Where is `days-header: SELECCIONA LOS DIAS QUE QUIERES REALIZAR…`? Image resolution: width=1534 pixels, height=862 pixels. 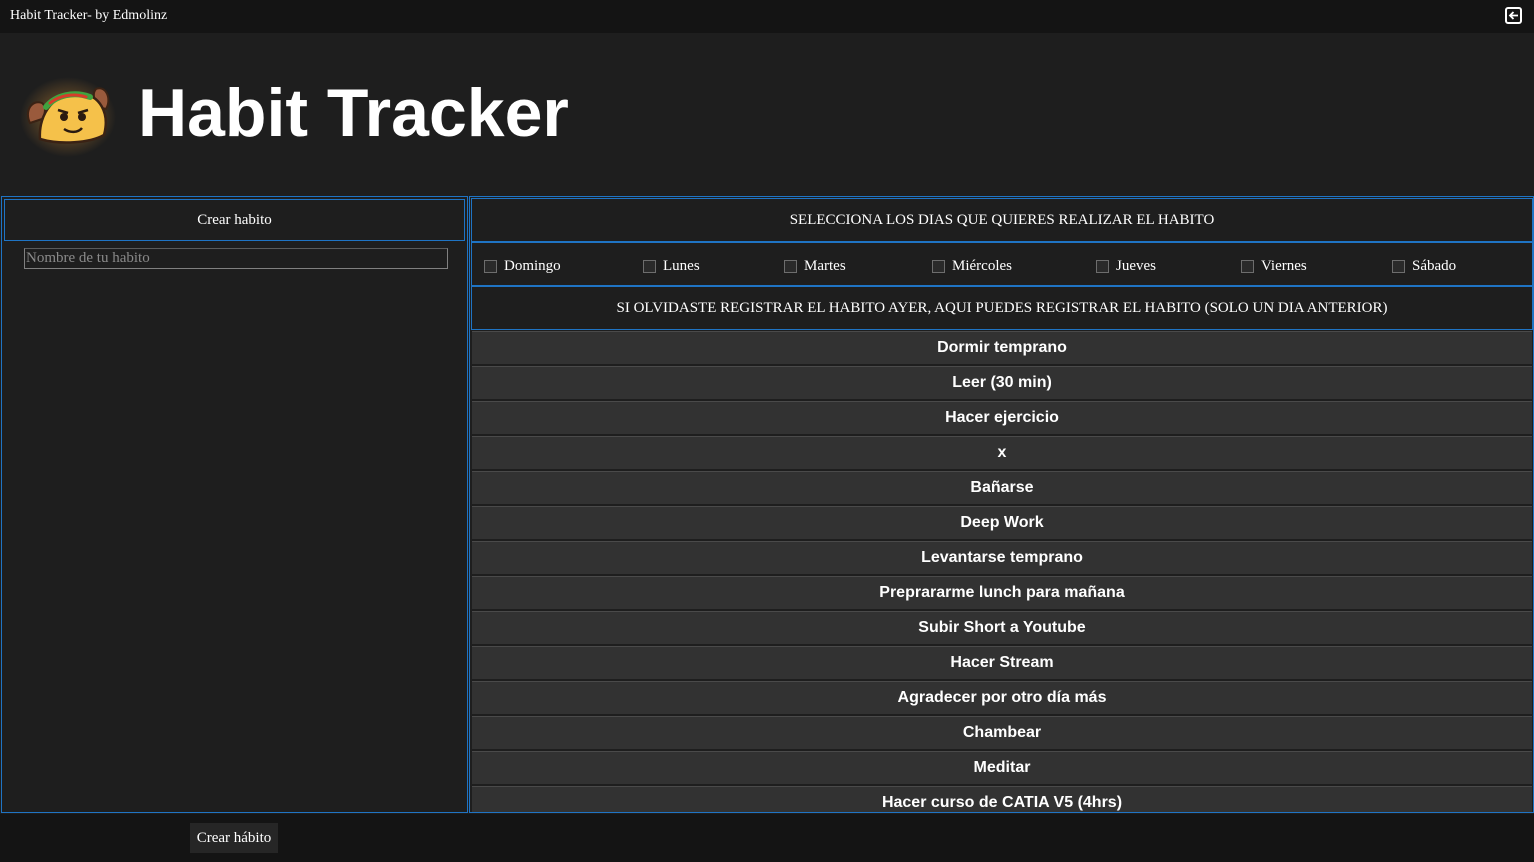
days-header: SELECCIONA LOS DIAS QUE QUIERES REALIZAR… is located at coordinates (1002, 220).